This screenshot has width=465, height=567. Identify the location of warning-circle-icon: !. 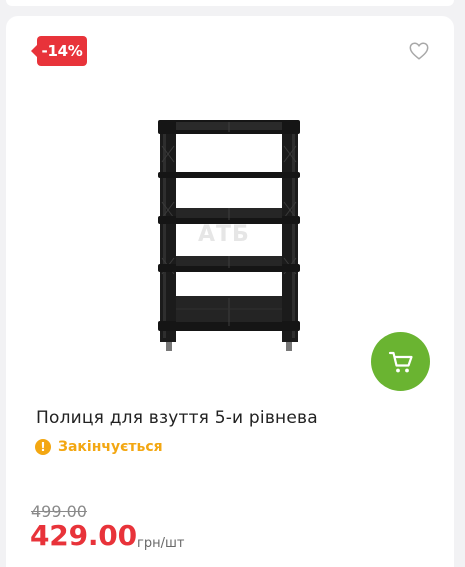
(43, 447).